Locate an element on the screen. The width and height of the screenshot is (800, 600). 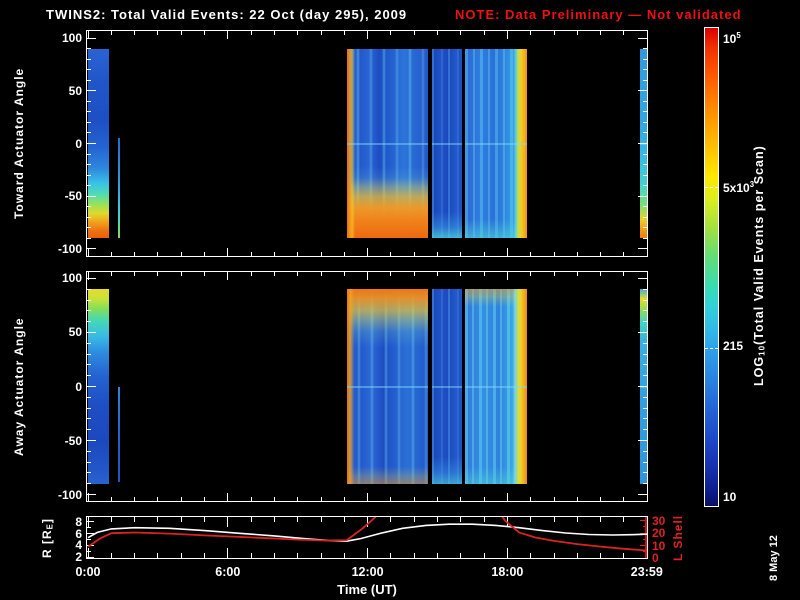
colorbar-dashed-line is located at coordinates (711, 188).